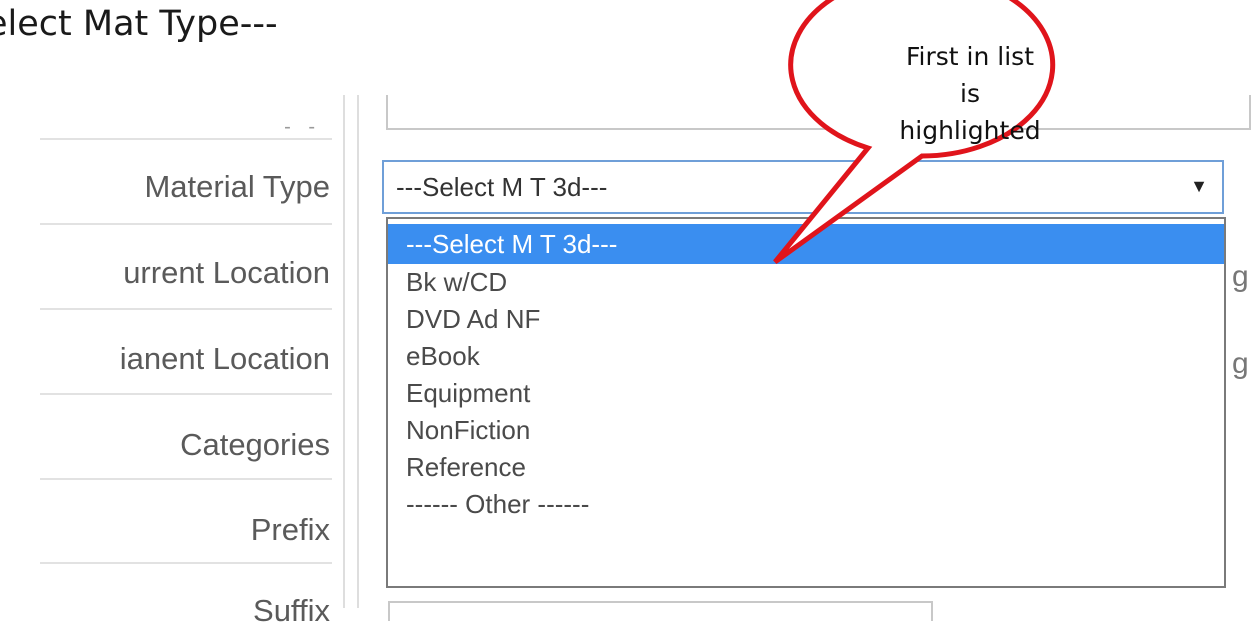  I want to click on triangle-down-icon: ▼, so click(1199, 186).